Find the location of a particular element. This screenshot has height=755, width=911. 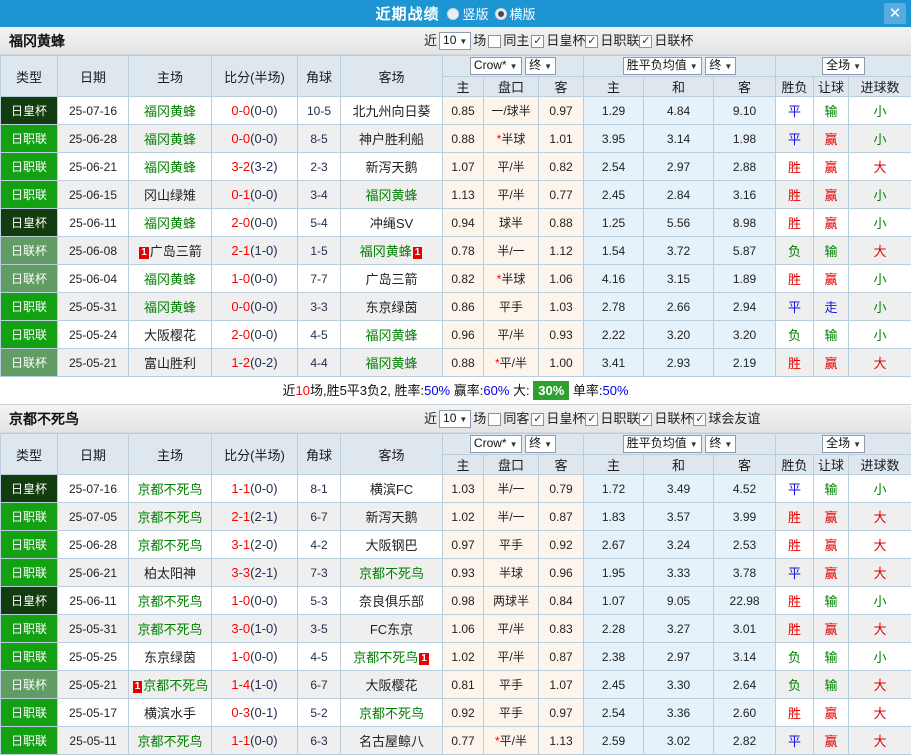

avg-draw: 3.72 is located at coordinates (679, 251).